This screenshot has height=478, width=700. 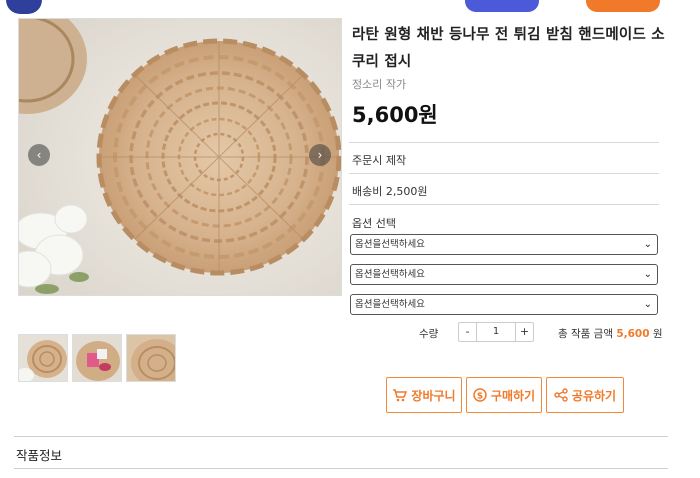 I want to click on product-title: 라탄 원형 채반 등나무 전 튀김 받침 핸드메이드 소쿠리 접시, so click(x=508, y=48).